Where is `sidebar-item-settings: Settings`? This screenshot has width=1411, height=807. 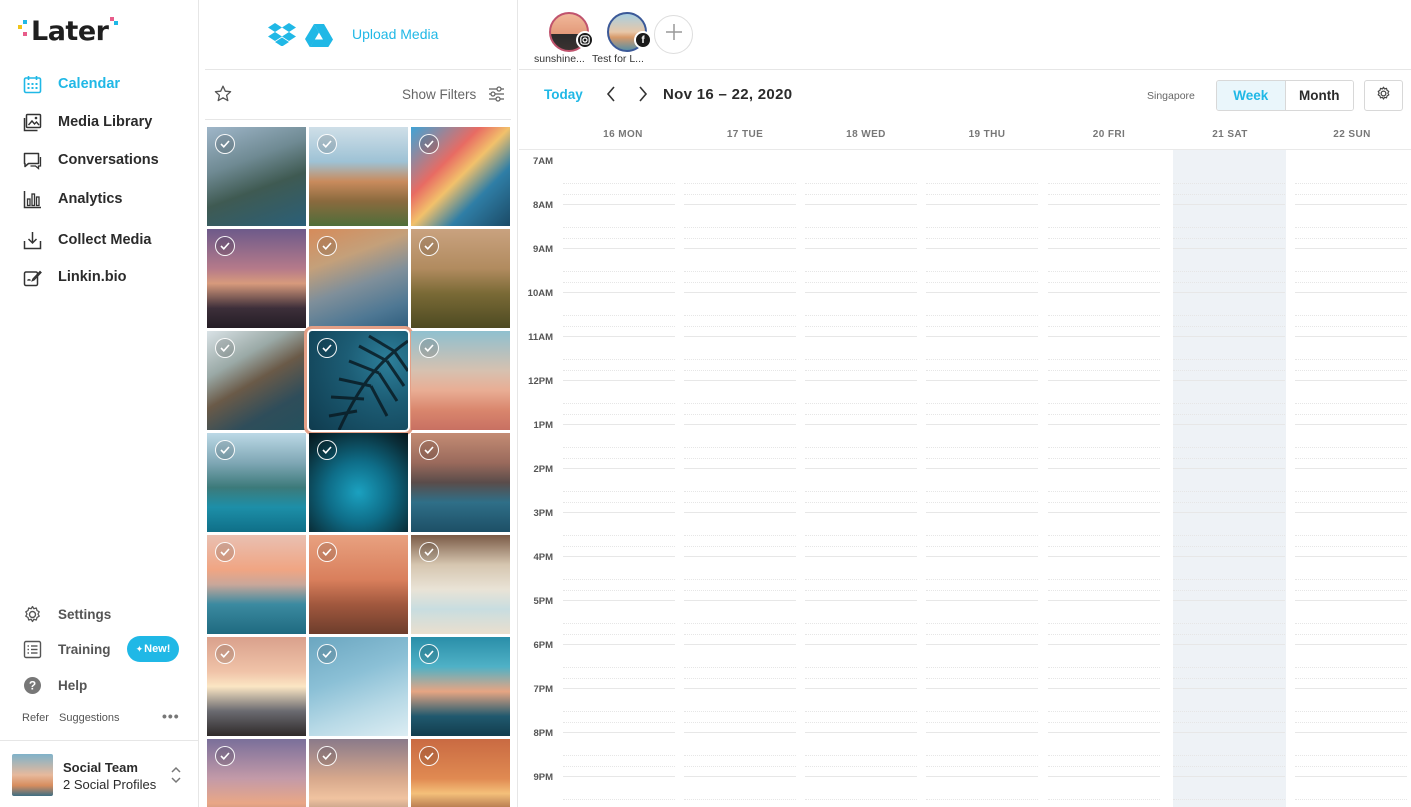 sidebar-item-settings: Settings is located at coordinates (99, 614).